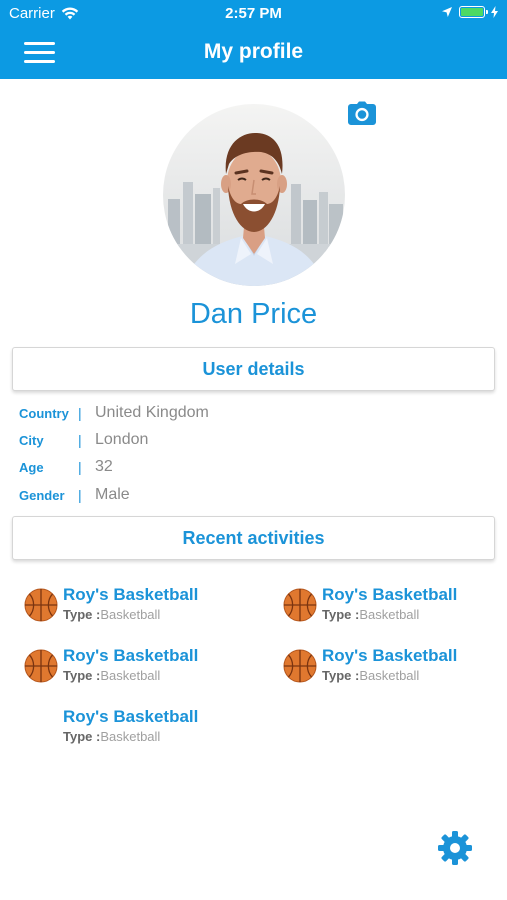 Image resolution: width=507 pixels, height=900 pixels. Describe the element at coordinates (253, 538) in the screenshot. I see `recent-activities-header: Recent activities` at that location.